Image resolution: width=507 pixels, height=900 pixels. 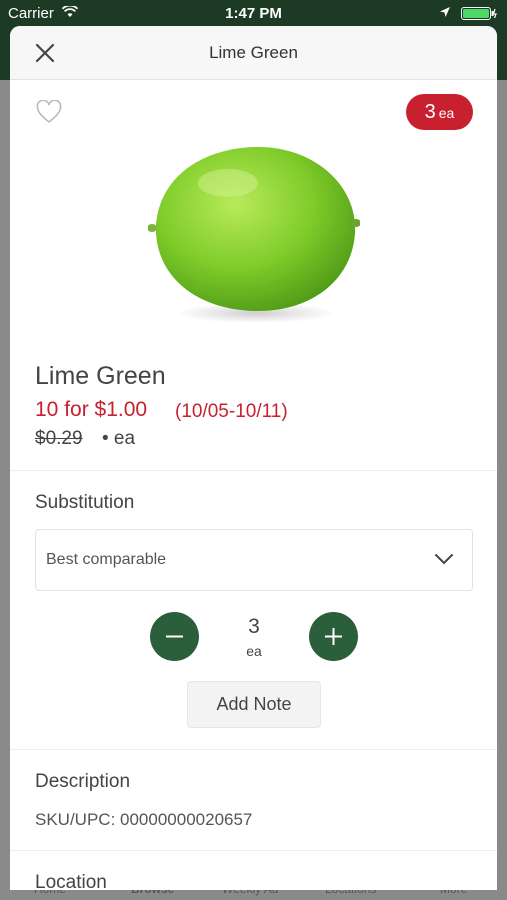 What do you see at coordinates (231, 411) in the screenshot?
I see `sale-dates: (10/05-10/11)` at bounding box center [231, 411].